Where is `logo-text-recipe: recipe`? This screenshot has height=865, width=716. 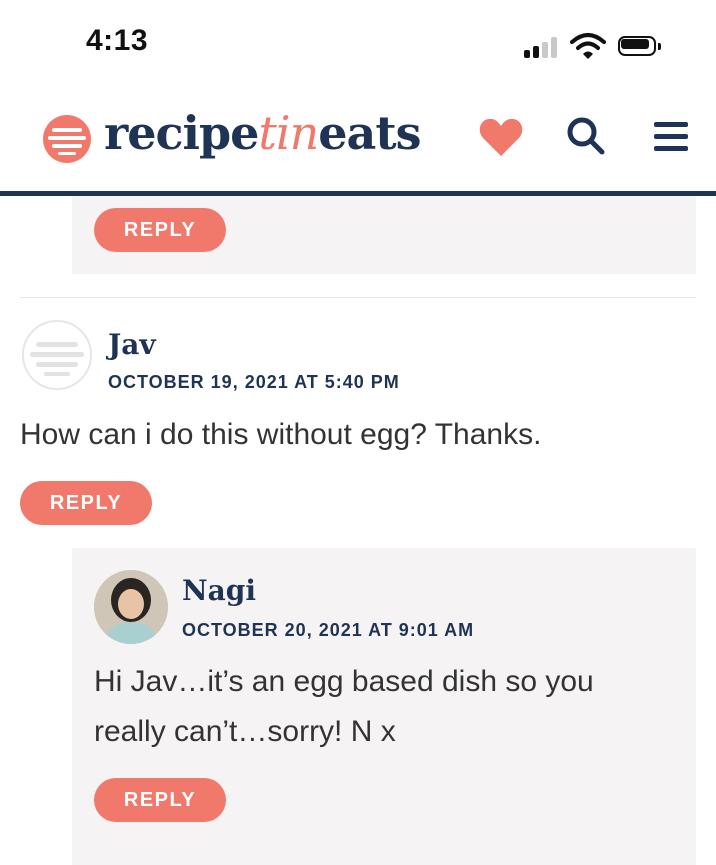 logo-text-recipe: recipe is located at coordinates (181, 133).